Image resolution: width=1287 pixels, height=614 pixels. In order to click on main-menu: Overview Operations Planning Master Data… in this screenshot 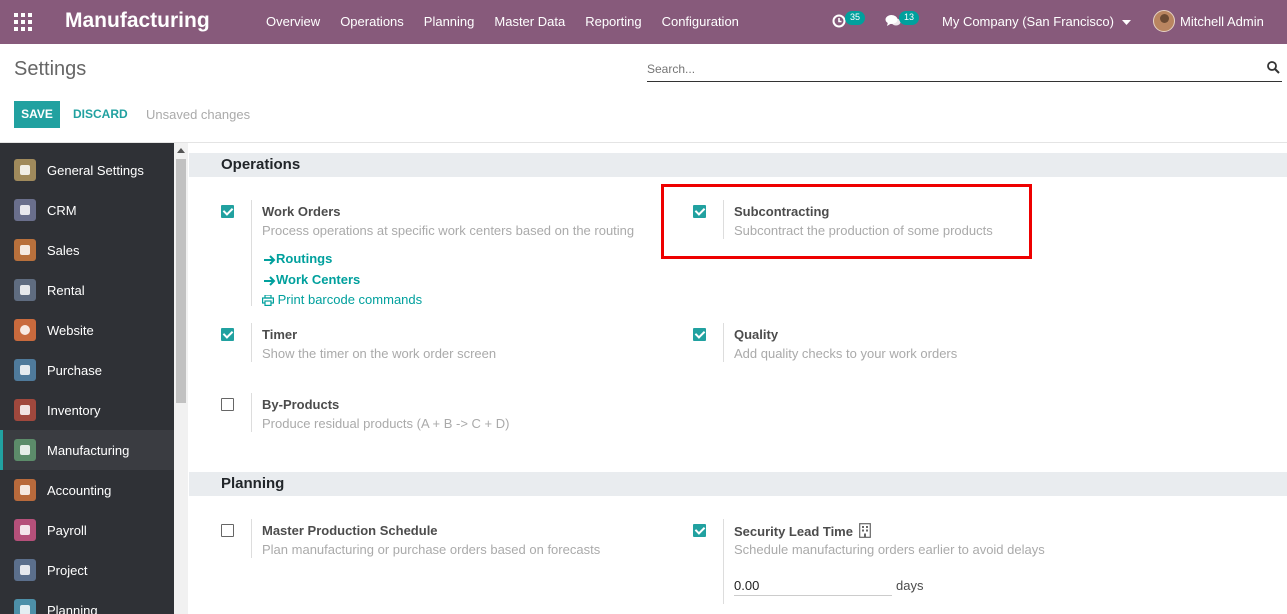, I will do `click(502, 22)`.